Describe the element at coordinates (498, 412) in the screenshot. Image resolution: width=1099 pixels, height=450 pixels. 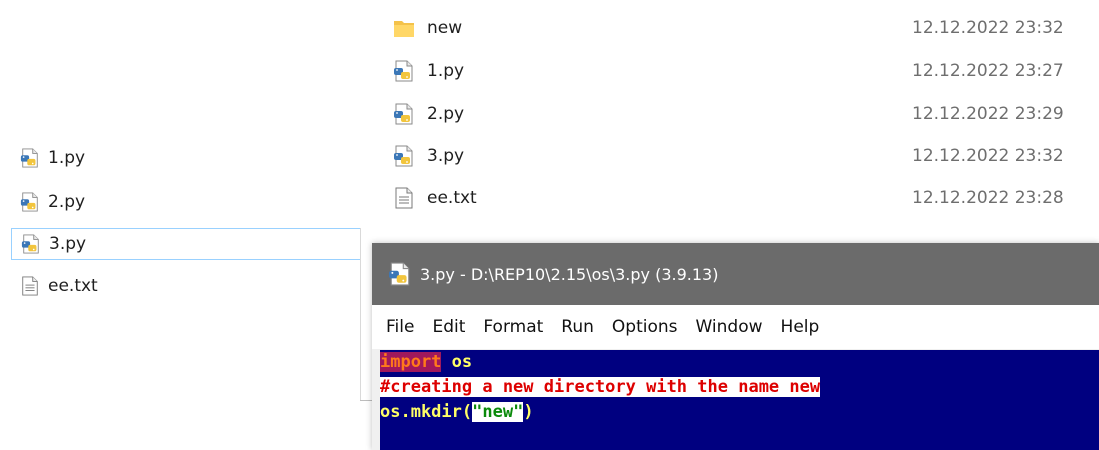
I see `string-literal: "new"` at that location.